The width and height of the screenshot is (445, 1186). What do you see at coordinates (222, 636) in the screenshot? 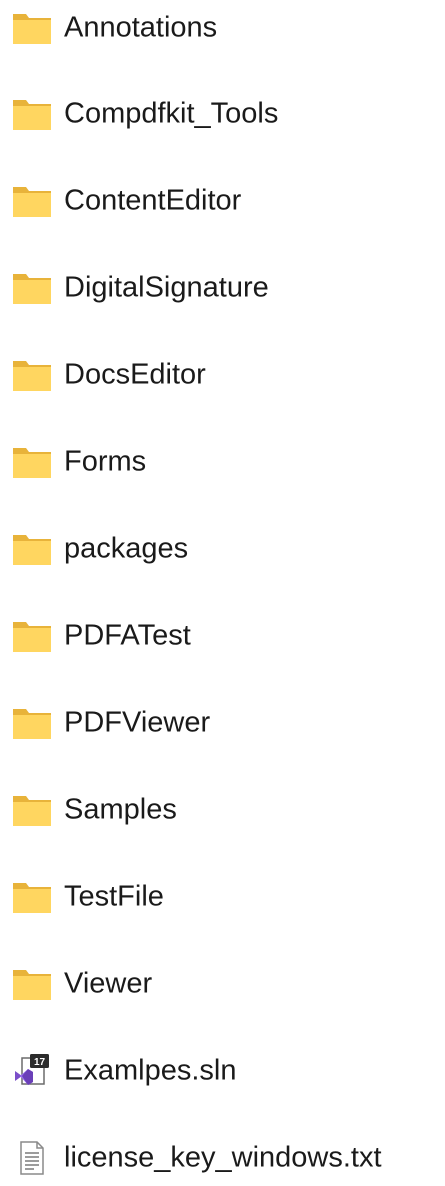
I see `folder-item-pdfatest: PDFATest` at bounding box center [222, 636].